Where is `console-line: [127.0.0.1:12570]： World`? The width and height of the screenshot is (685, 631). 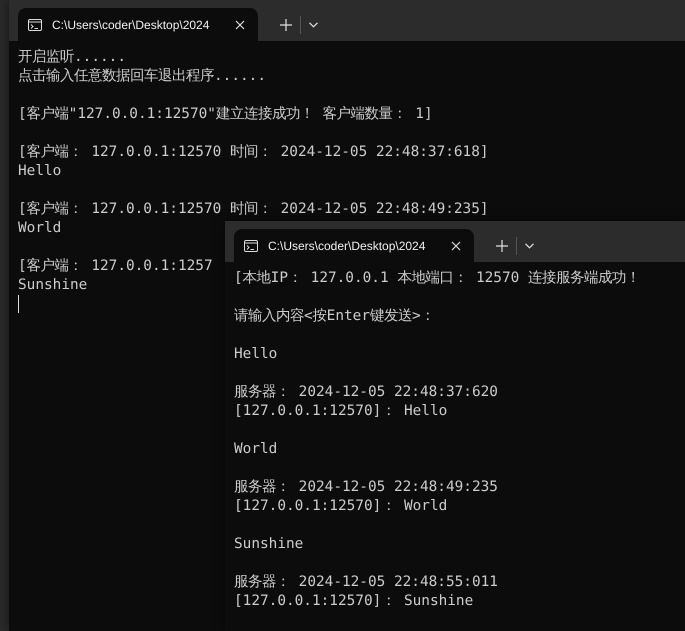
console-line: [127.0.0.1:12570]： World is located at coordinates (341, 506).